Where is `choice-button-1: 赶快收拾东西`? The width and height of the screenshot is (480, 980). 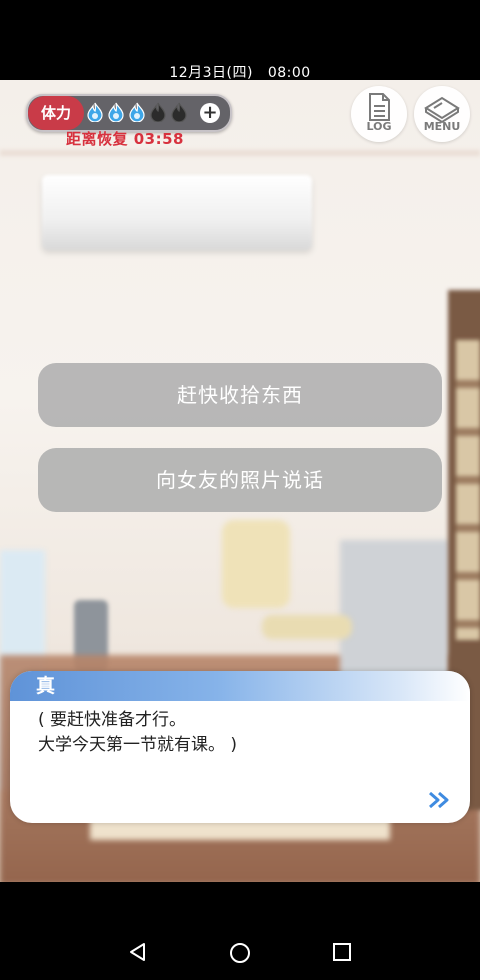 choice-button-1: 赶快收拾东西 is located at coordinates (240, 395).